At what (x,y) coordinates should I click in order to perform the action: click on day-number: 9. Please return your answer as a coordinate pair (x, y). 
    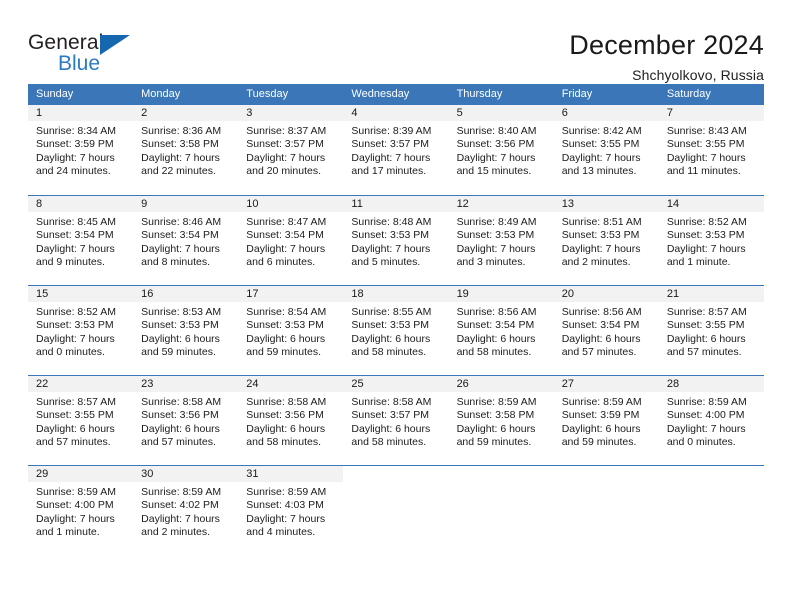
    Looking at the image, I should click on (186, 204).